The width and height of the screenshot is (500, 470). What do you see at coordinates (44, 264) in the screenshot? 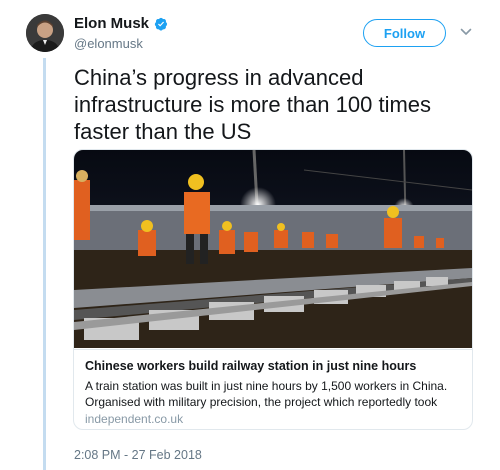
I see `thread-line` at bounding box center [44, 264].